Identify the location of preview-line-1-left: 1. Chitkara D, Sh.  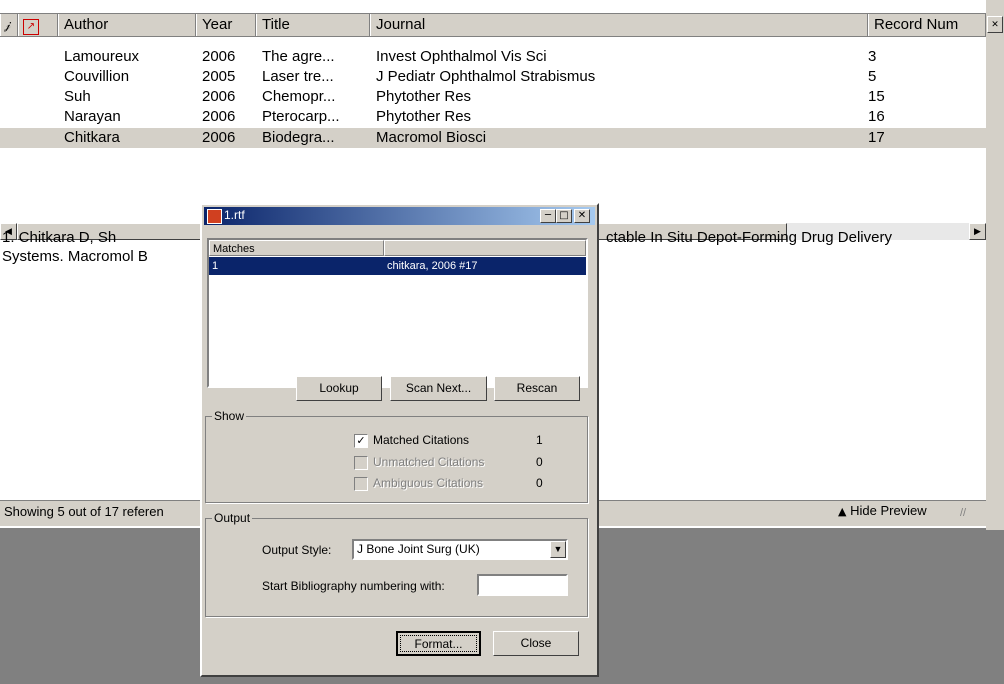
(59, 237).